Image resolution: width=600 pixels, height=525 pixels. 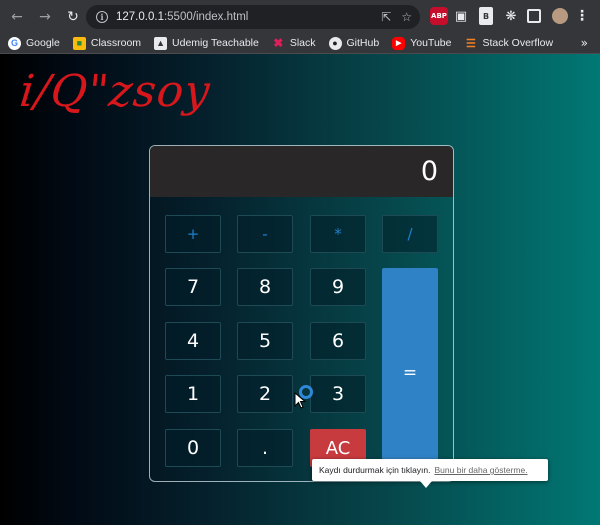 What do you see at coordinates (338, 341) in the screenshot?
I see `digit-6-button: 6` at bounding box center [338, 341].